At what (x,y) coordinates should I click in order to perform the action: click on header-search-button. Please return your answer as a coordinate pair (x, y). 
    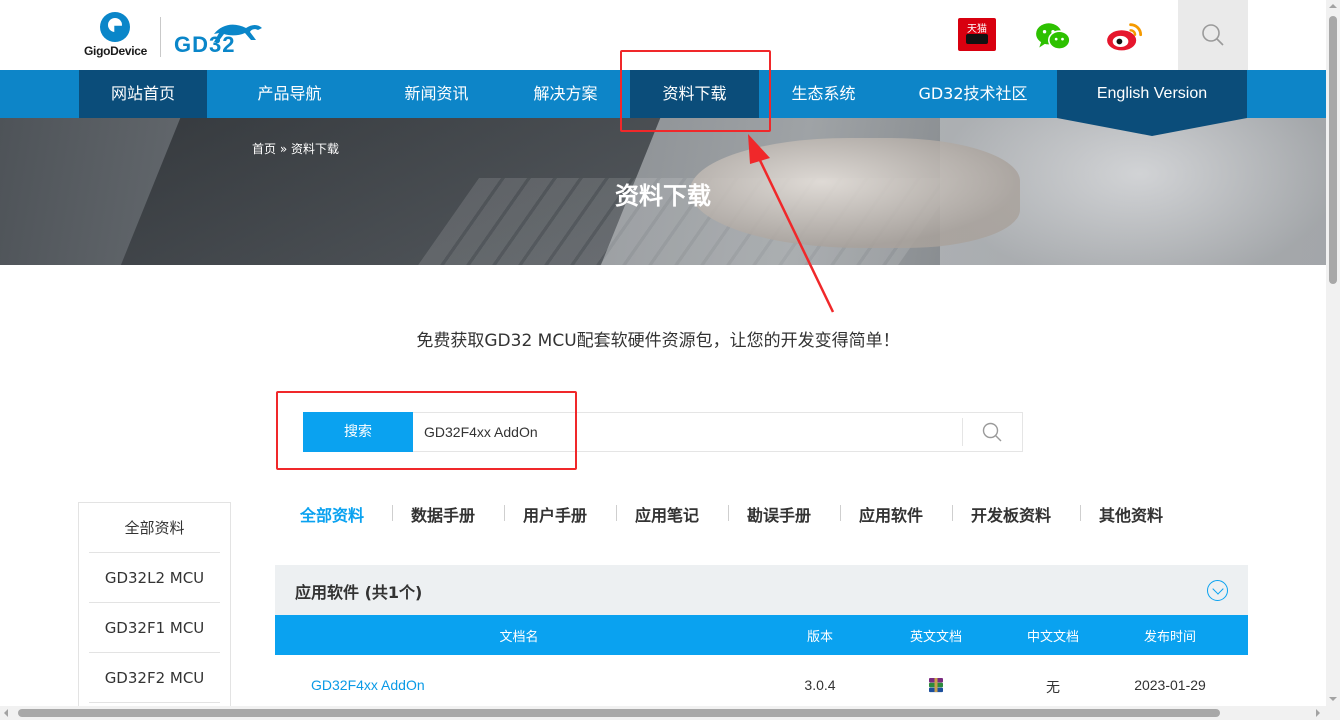
    Looking at the image, I should click on (1213, 35).